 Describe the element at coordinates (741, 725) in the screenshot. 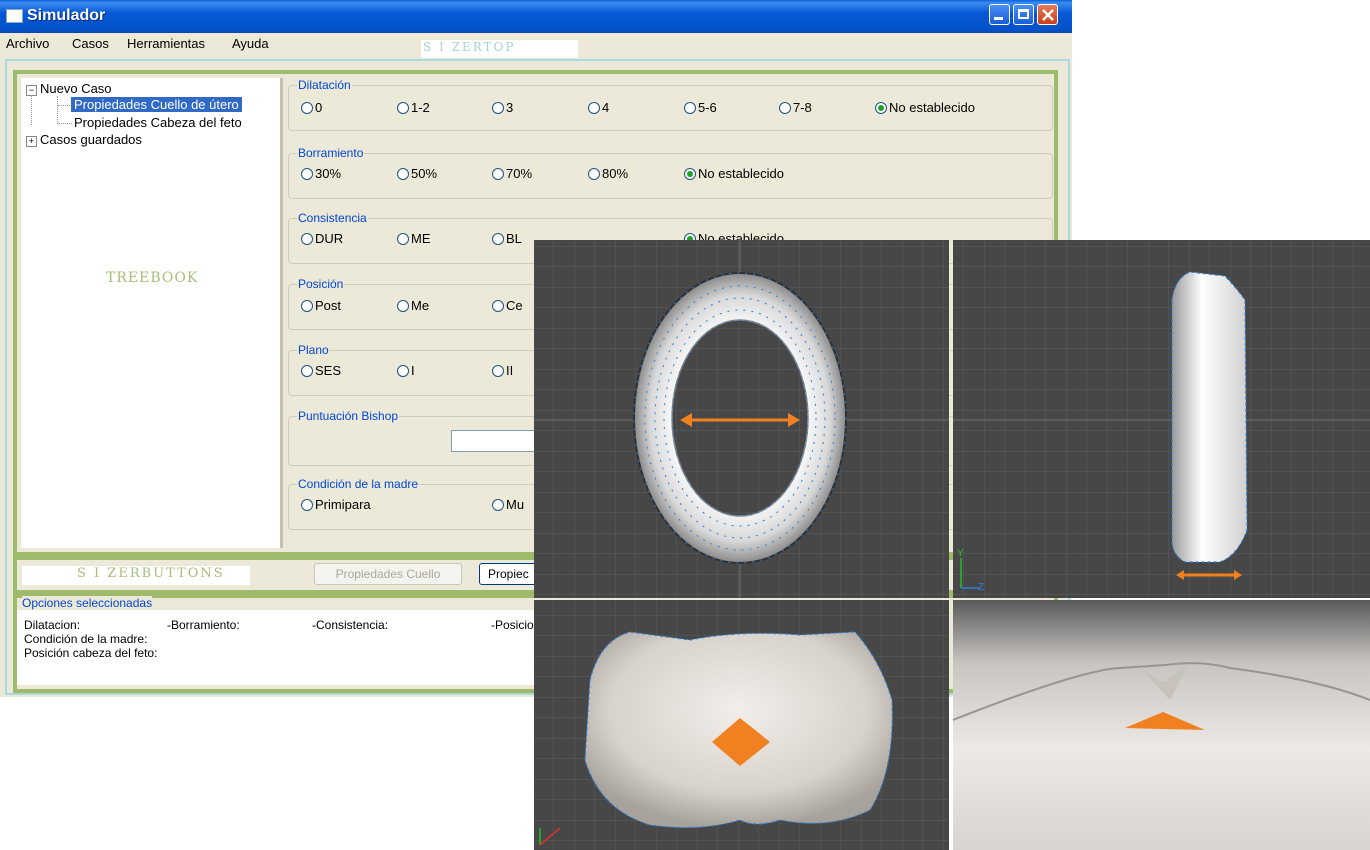

I see `viewport-bottom` at that location.